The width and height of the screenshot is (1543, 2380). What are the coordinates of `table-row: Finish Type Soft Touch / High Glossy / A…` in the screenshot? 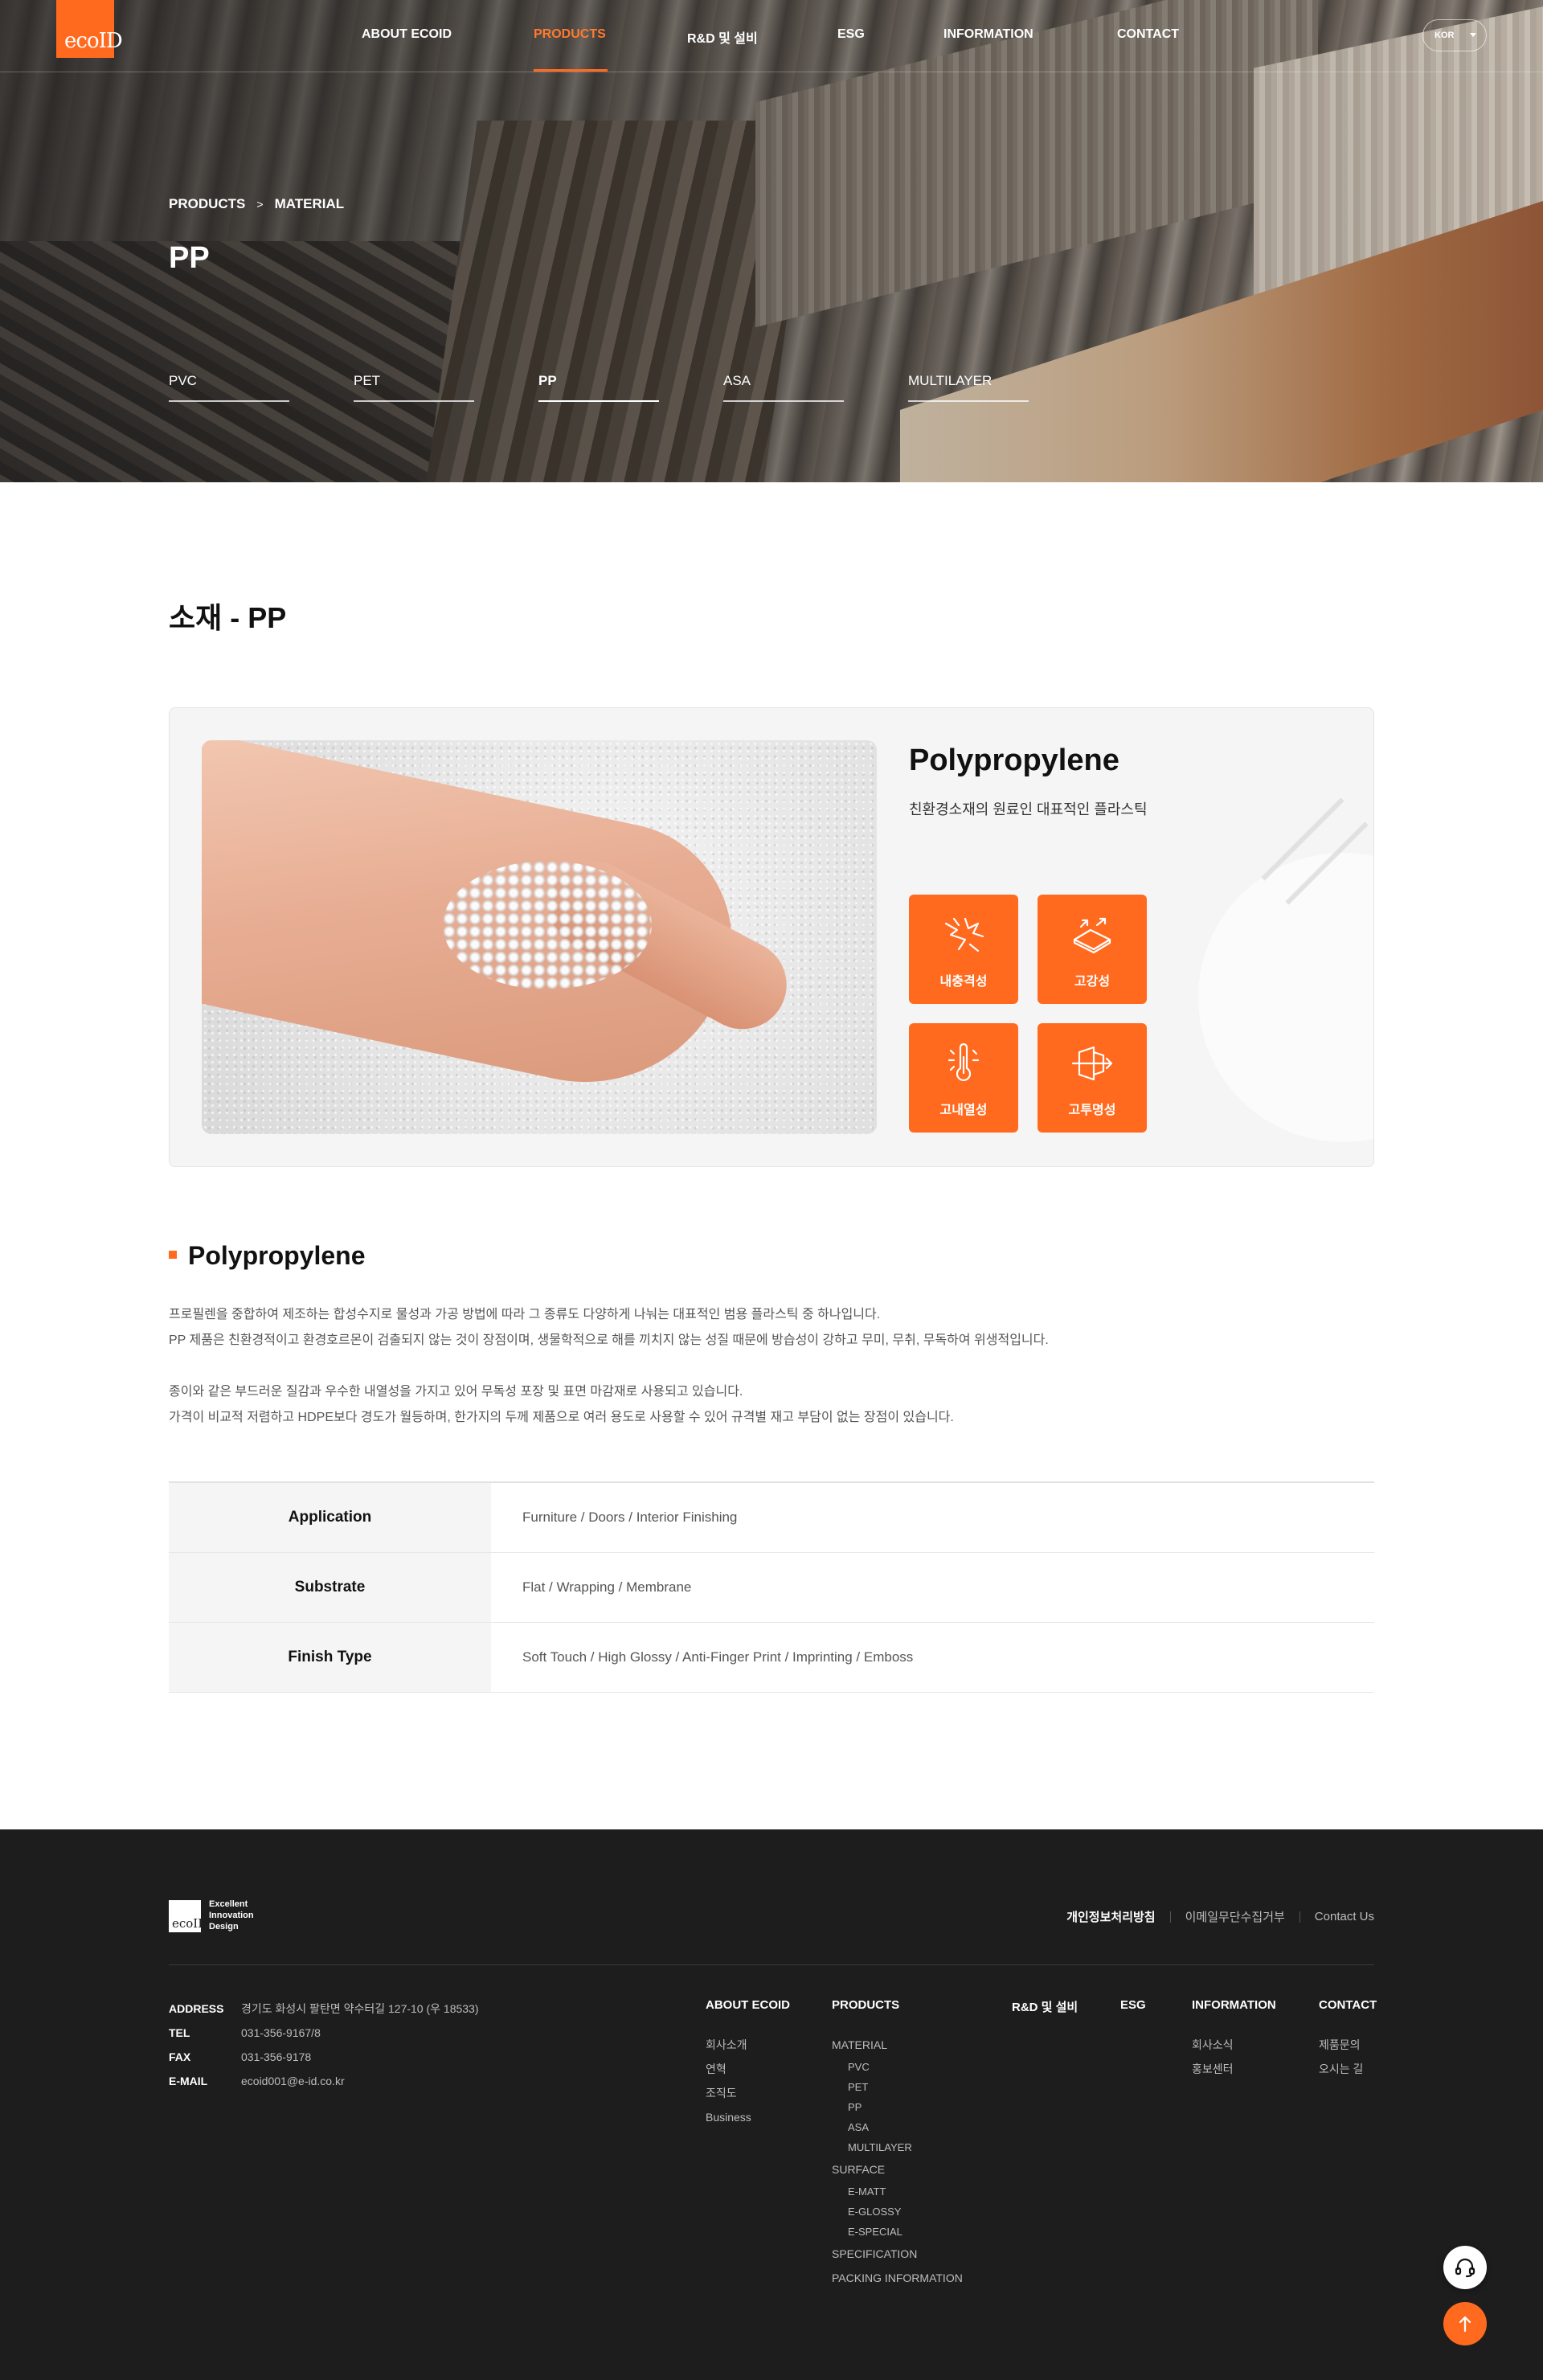 It's located at (771, 1658).